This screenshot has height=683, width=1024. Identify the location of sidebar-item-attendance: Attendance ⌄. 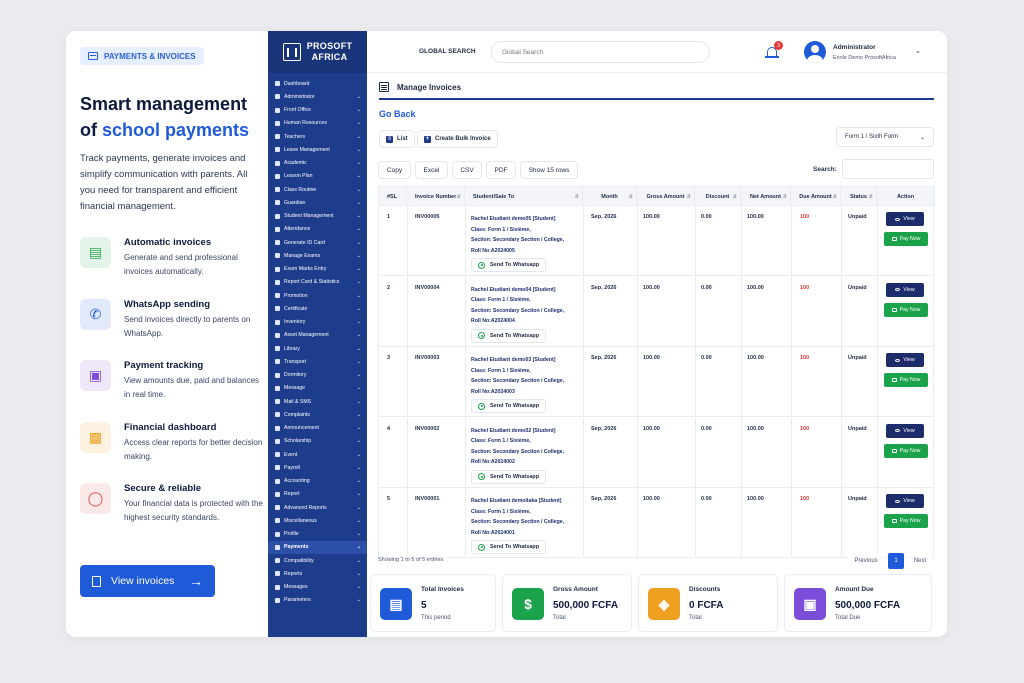
(317, 229).